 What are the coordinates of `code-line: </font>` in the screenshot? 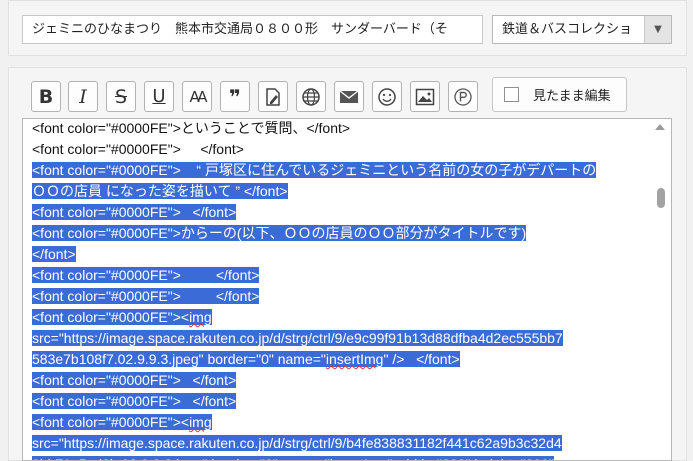 It's located at (339, 254).